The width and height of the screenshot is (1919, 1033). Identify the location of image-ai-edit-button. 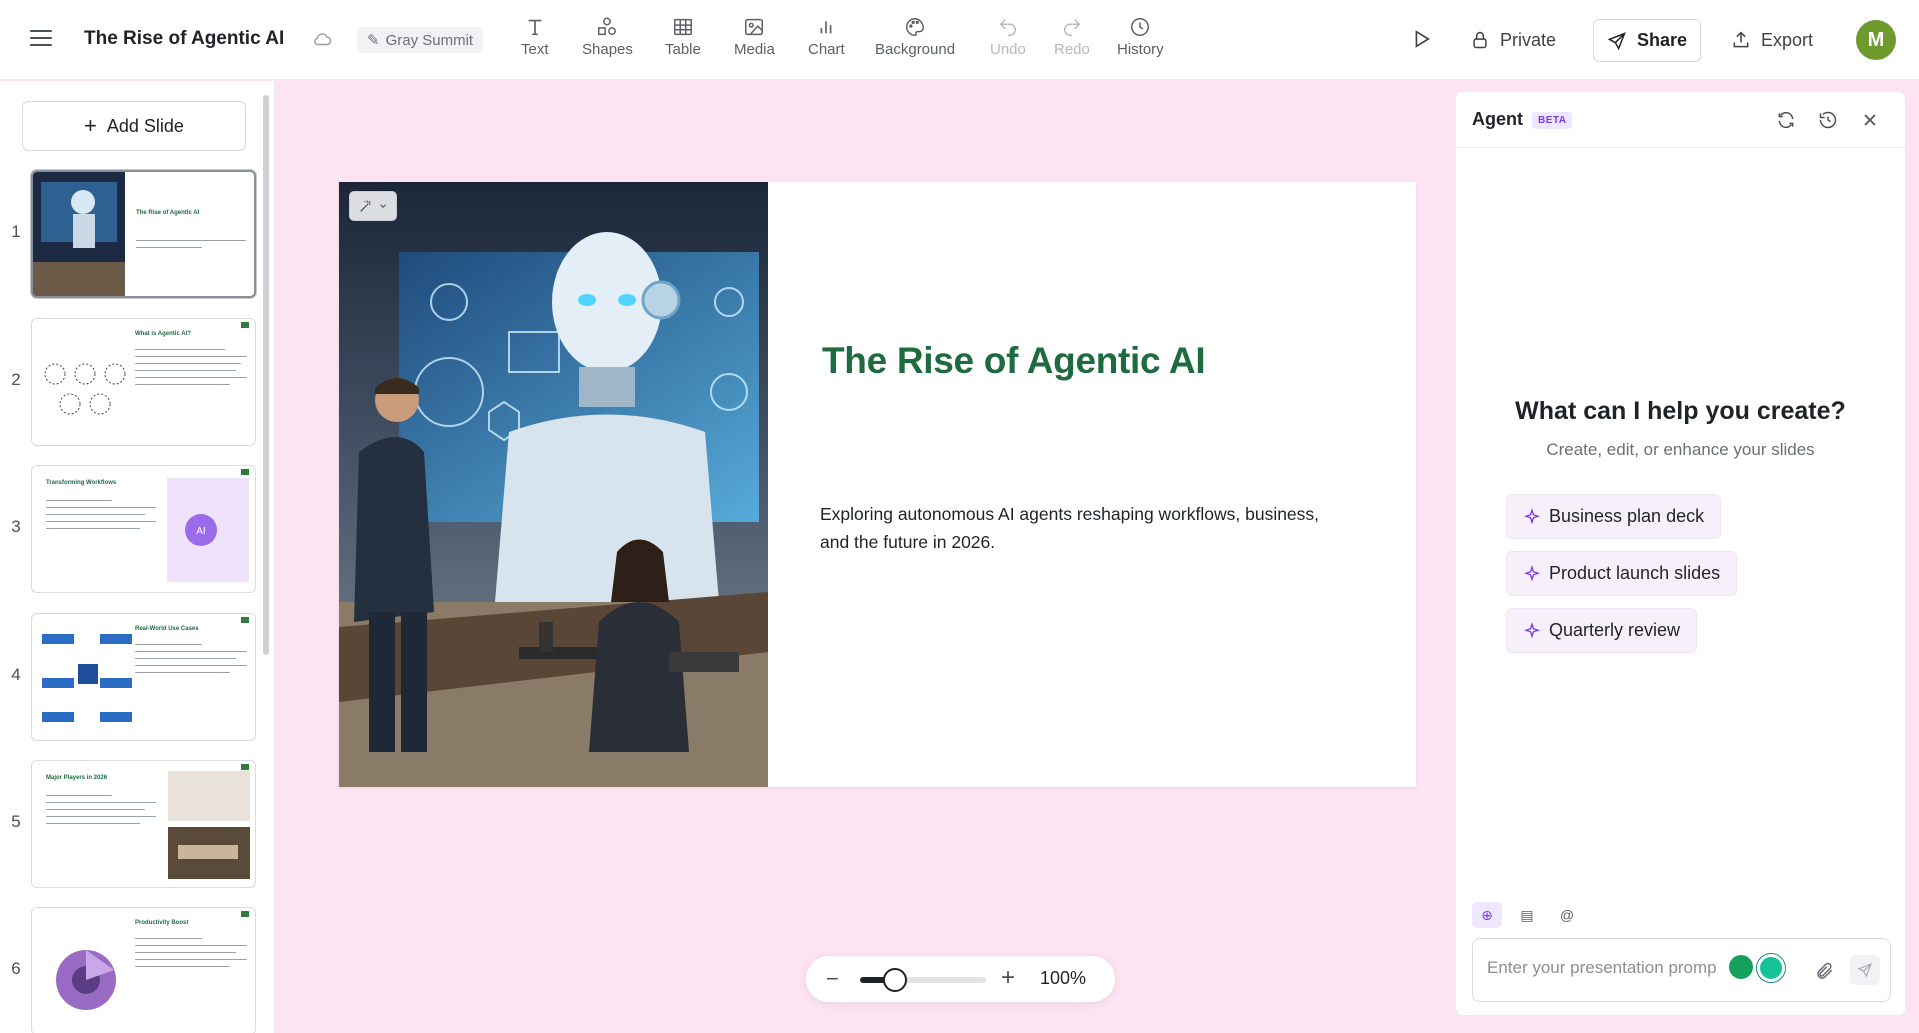
(373, 206).